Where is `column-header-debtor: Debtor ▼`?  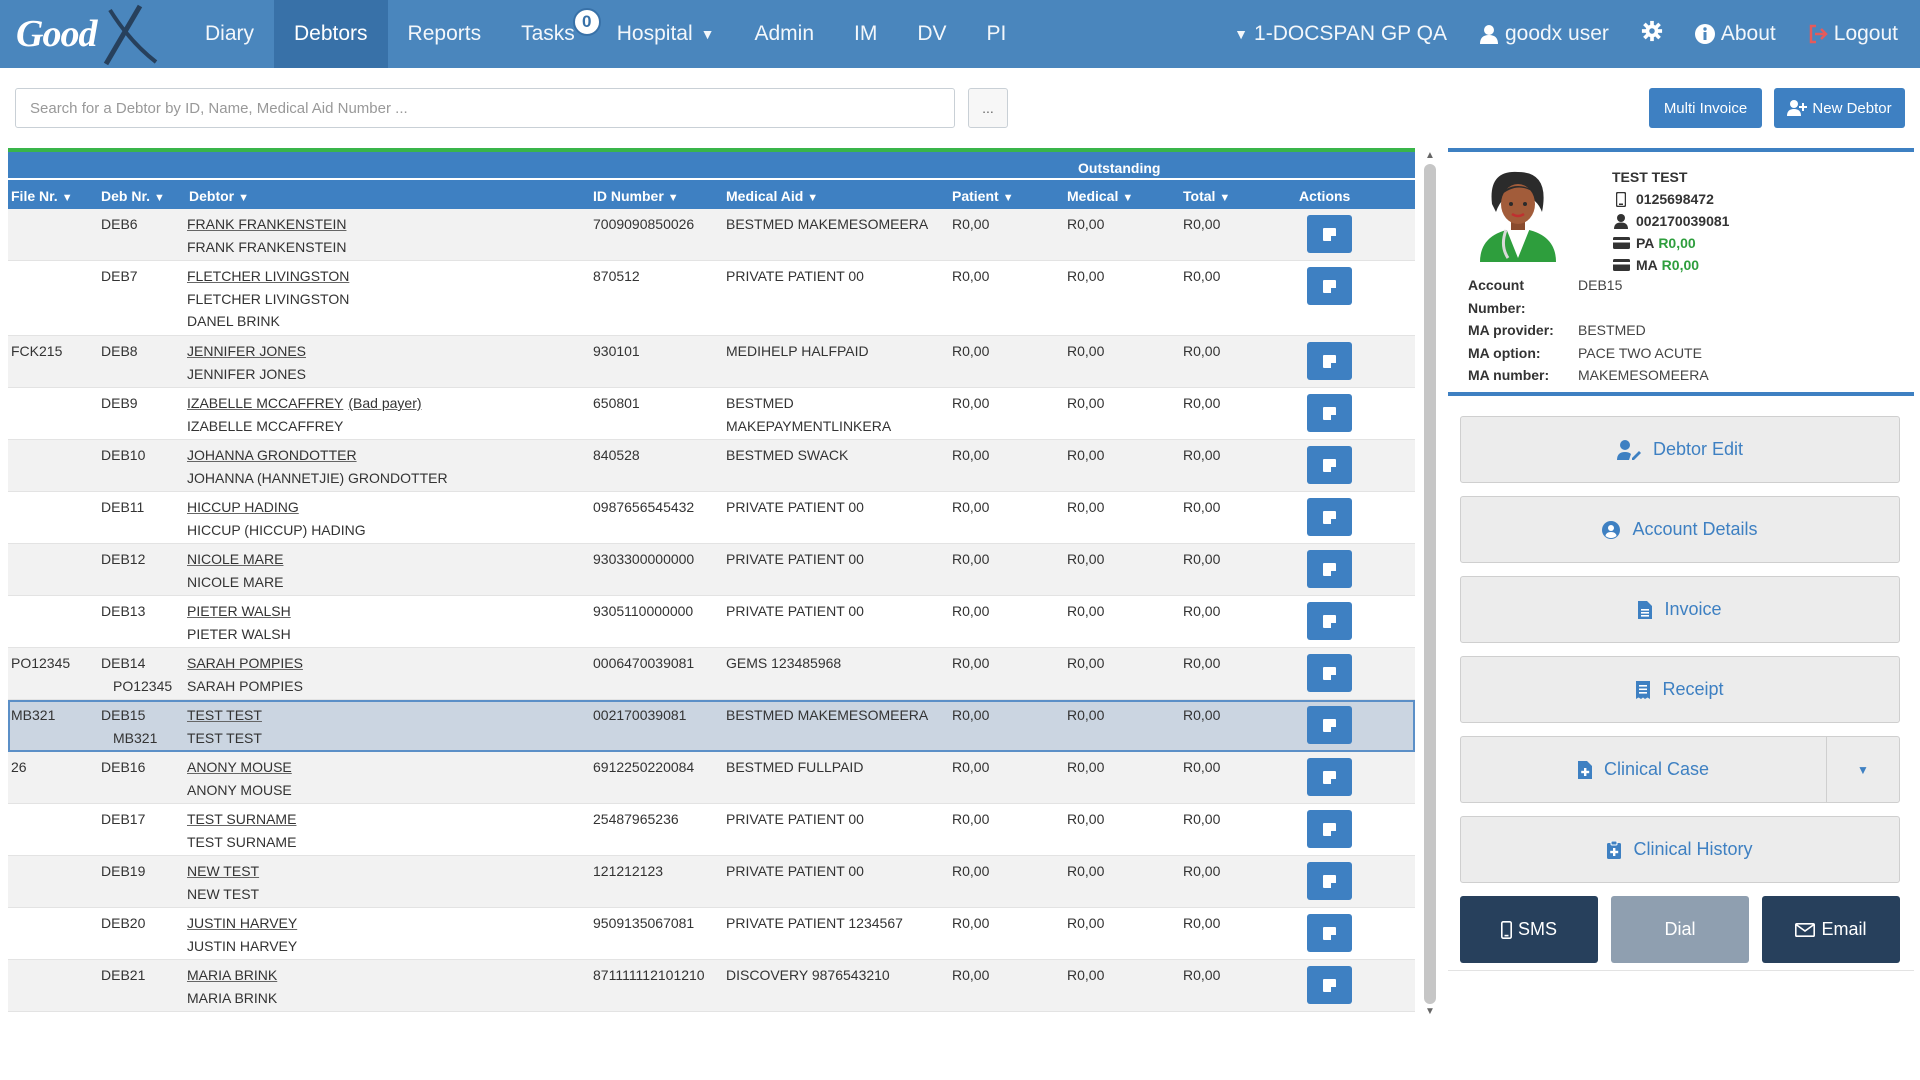 column-header-debtor: Debtor ▼ is located at coordinates (219, 196).